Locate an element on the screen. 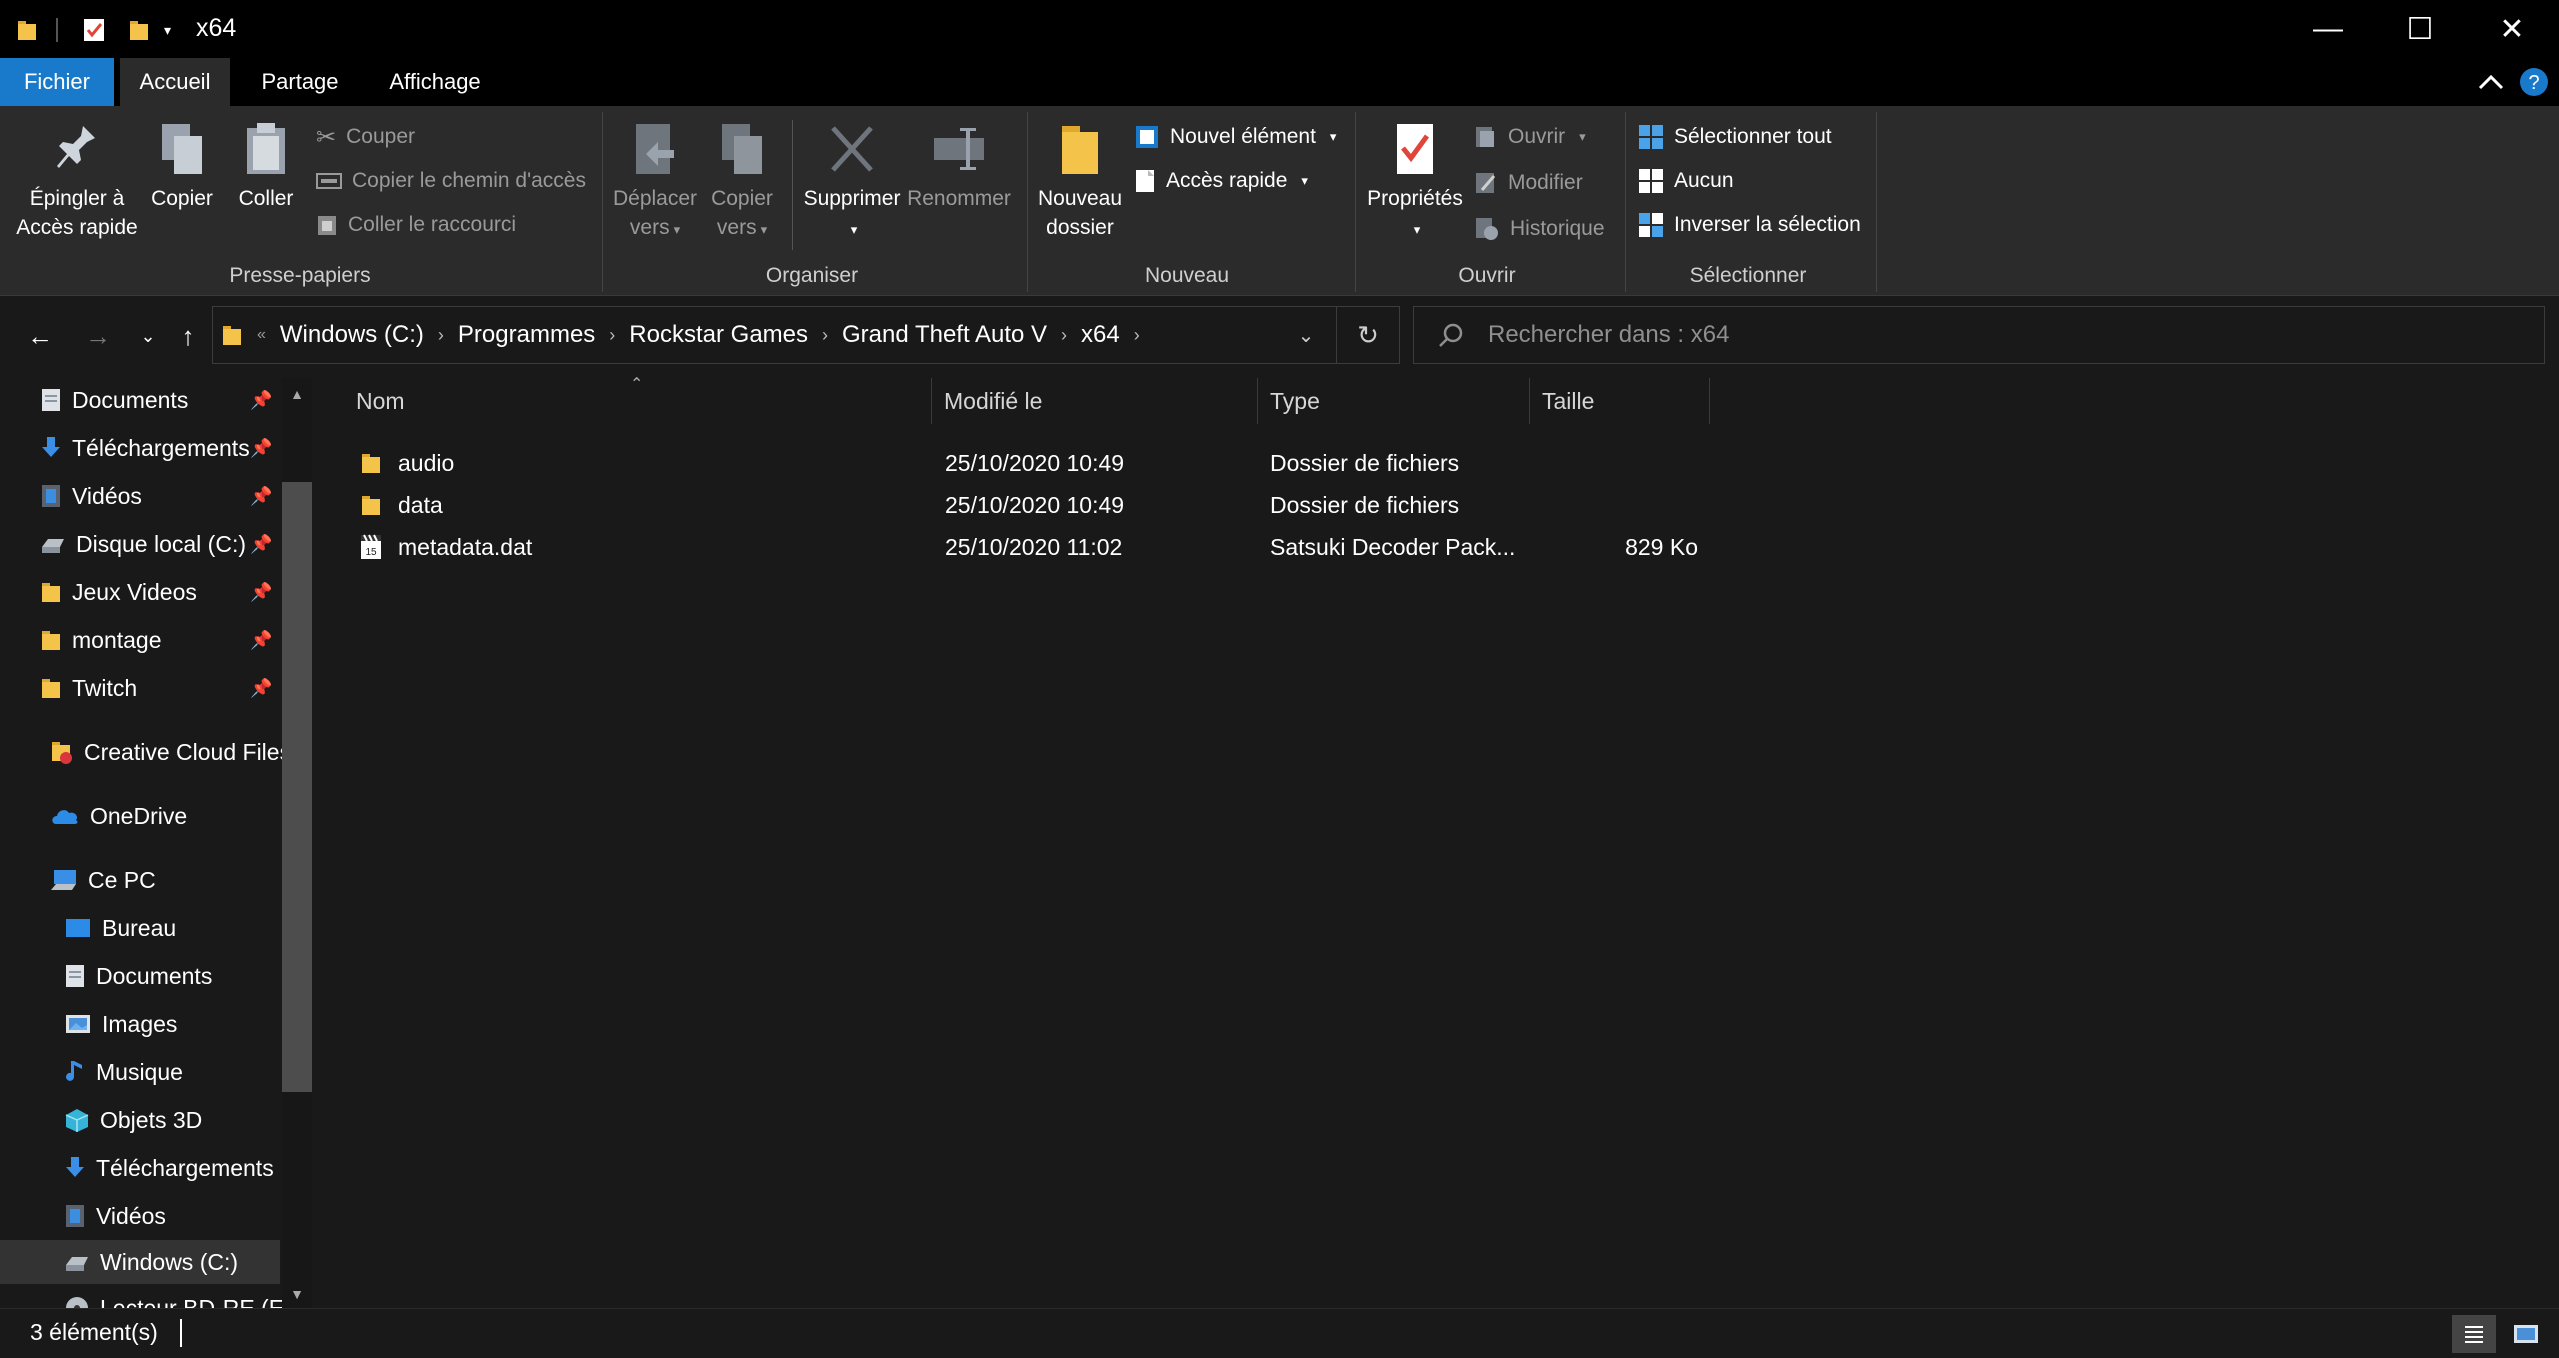 This screenshot has height=1358, width=2559. nav-item-3d-objects: Objets 3D is located at coordinates (173, 1120).